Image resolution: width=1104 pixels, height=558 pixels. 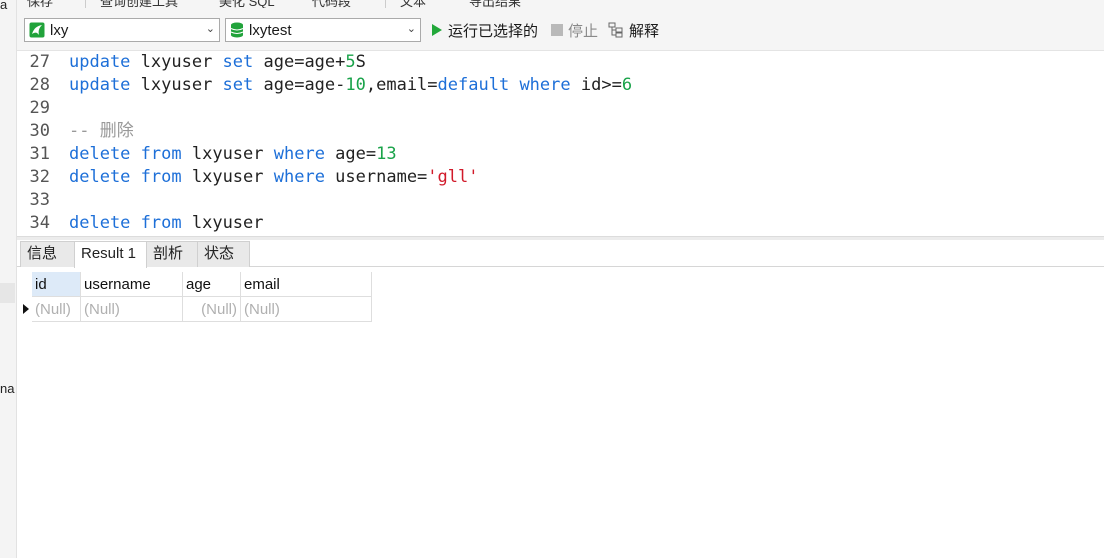 What do you see at coordinates (59, 30) in the screenshot?
I see `connection-value: lxy` at bounding box center [59, 30].